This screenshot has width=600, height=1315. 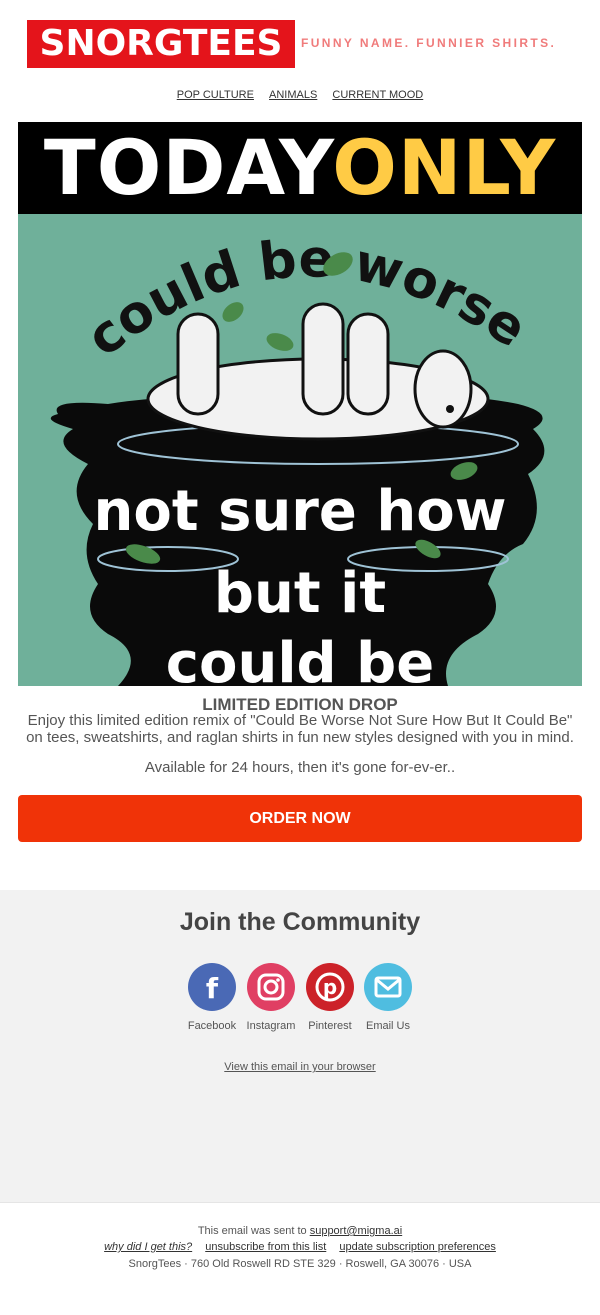 I want to click on instagram-icon, so click(x=271, y=987).